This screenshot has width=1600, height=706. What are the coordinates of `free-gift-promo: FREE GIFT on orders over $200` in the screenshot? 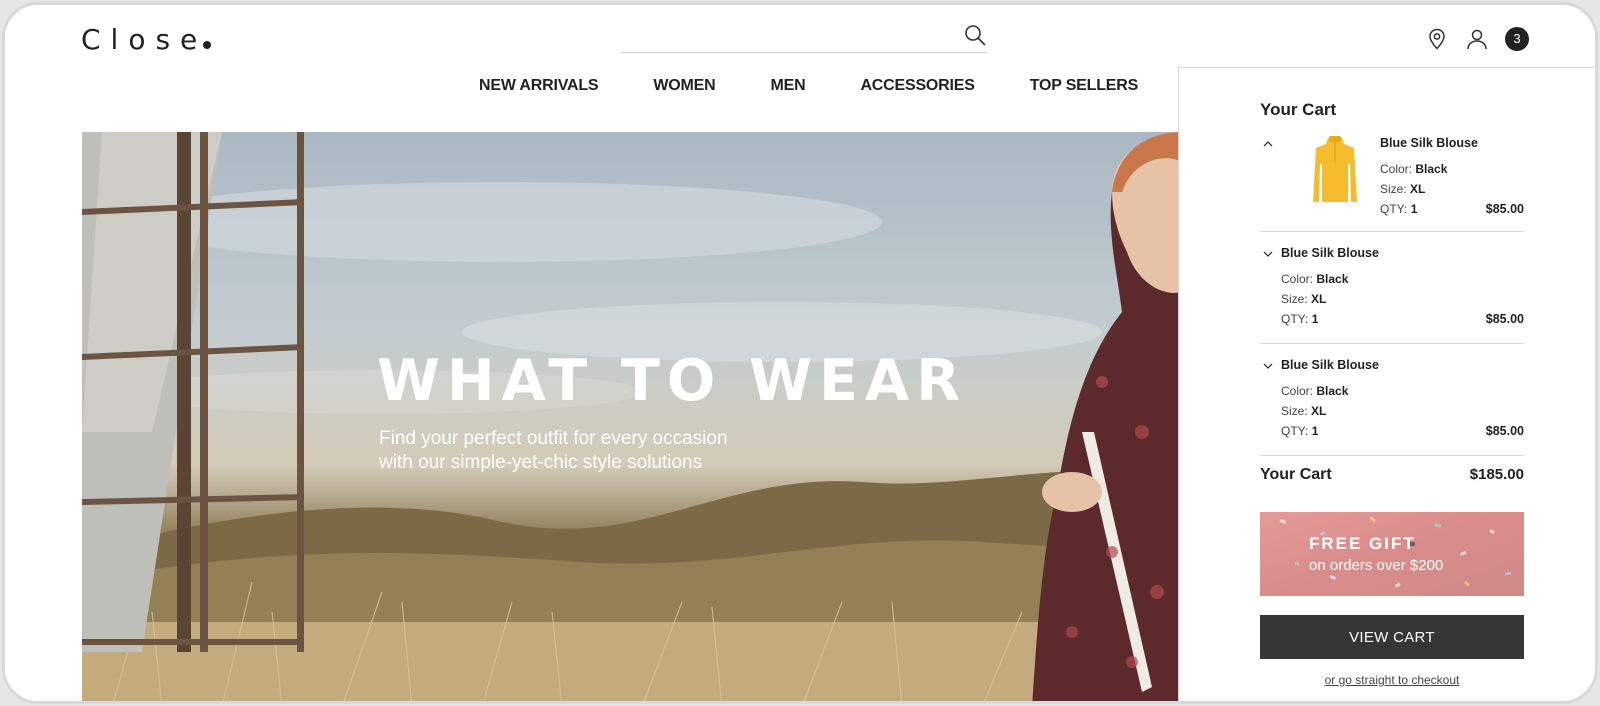 It's located at (1392, 554).